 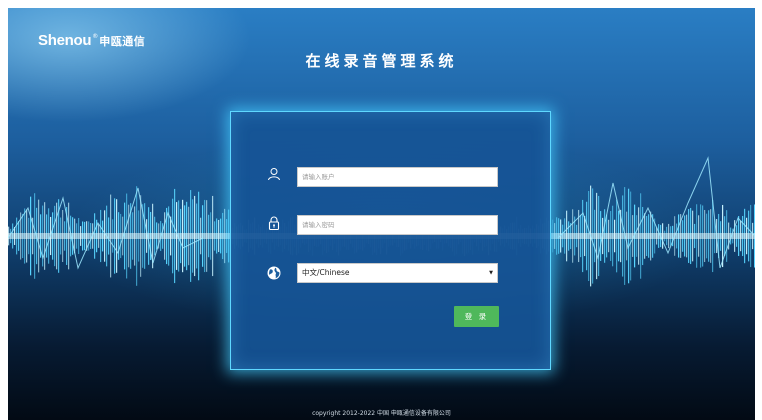 I want to click on account-input: 请输入账户, so click(x=397, y=177).